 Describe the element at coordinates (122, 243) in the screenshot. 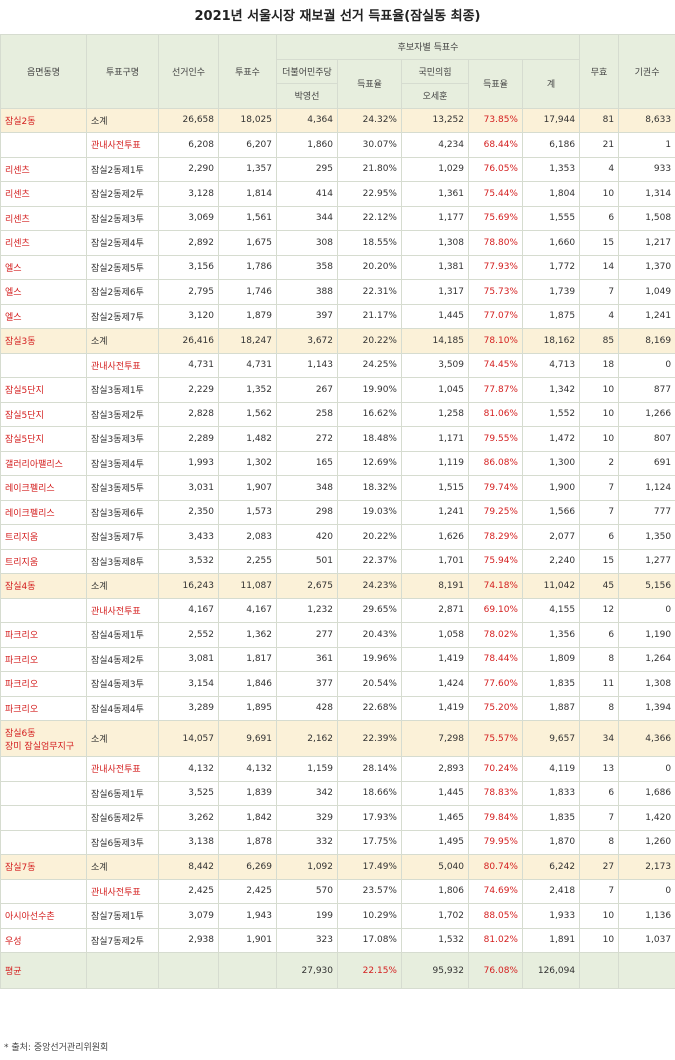

I see `cell-gubun: 잠실2동제4투` at that location.